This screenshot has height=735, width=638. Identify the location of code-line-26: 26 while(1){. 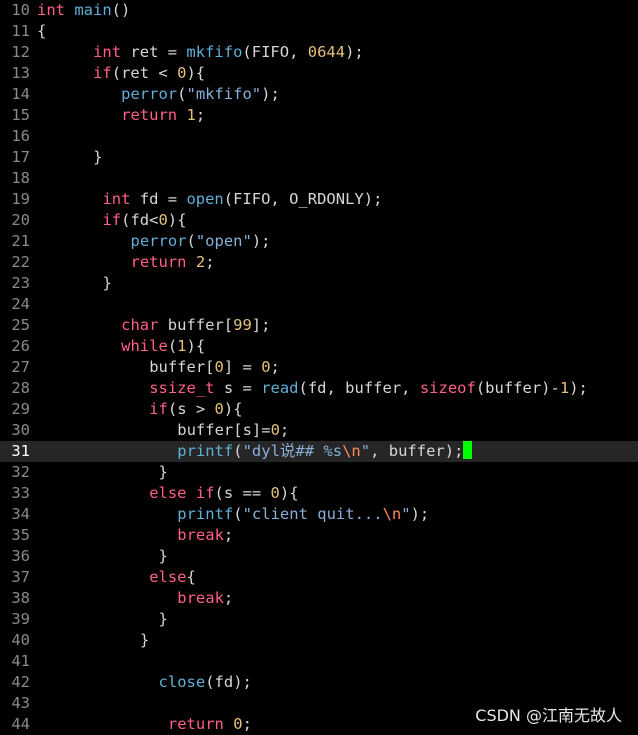
(319, 346).